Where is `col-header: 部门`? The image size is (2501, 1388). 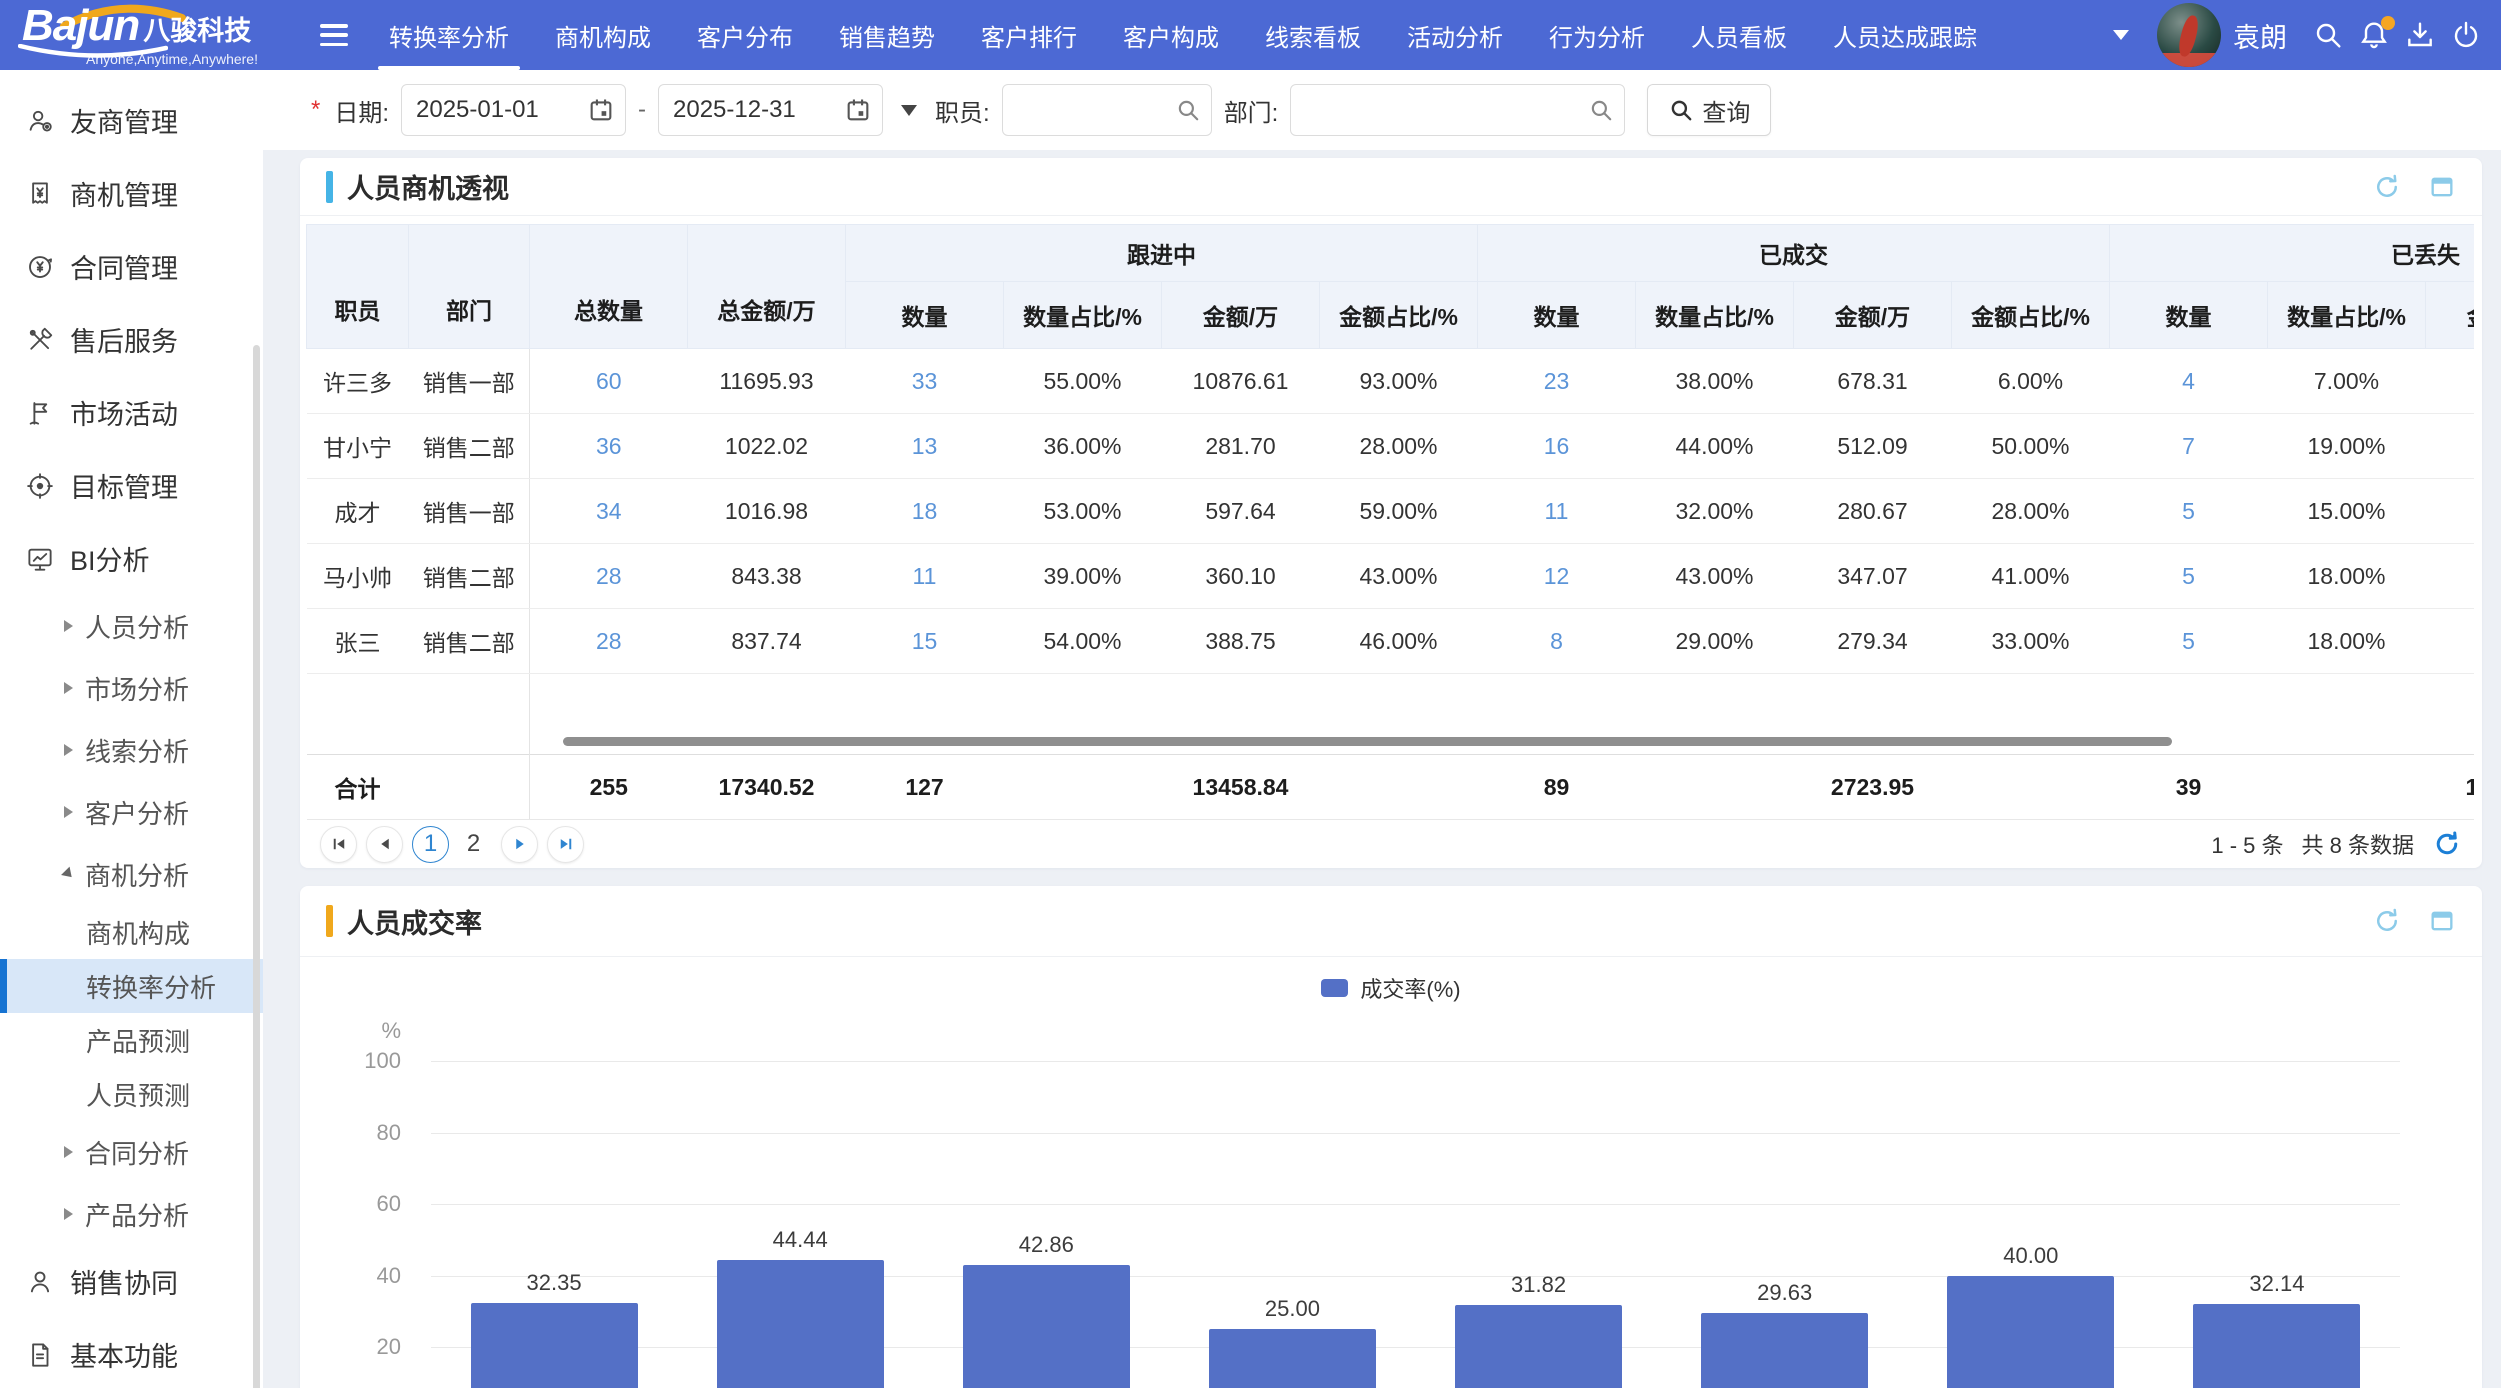 col-header: 部门 is located at coordinates (469, 287).